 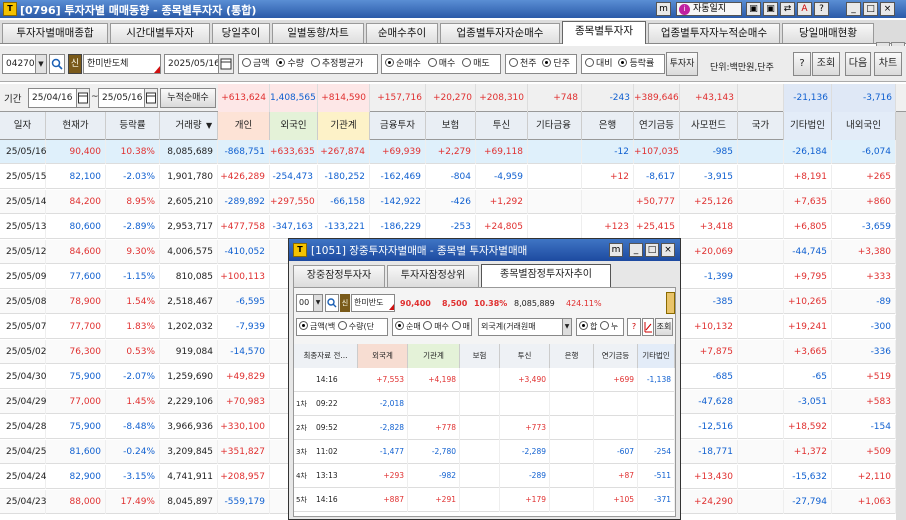 What do you see at coordinates (888, 64) in the screenshot?
I see `chart-button: 차트` at bounding box center [888, 64].